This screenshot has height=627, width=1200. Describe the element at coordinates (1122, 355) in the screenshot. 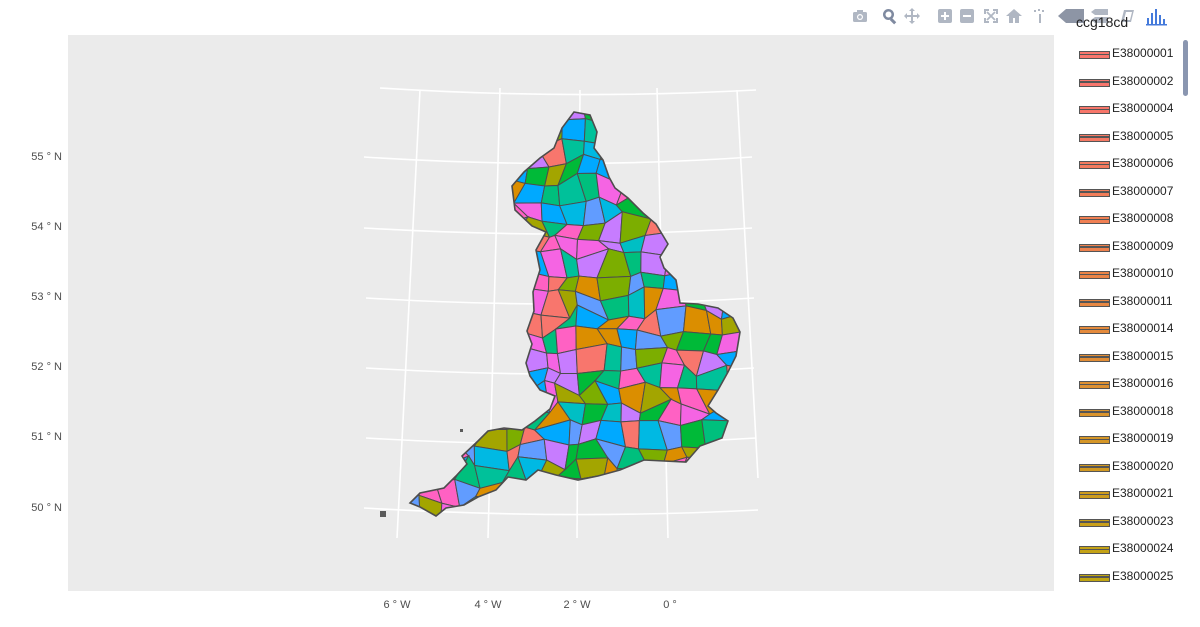

I see `legend-item: E38000015` at that location.